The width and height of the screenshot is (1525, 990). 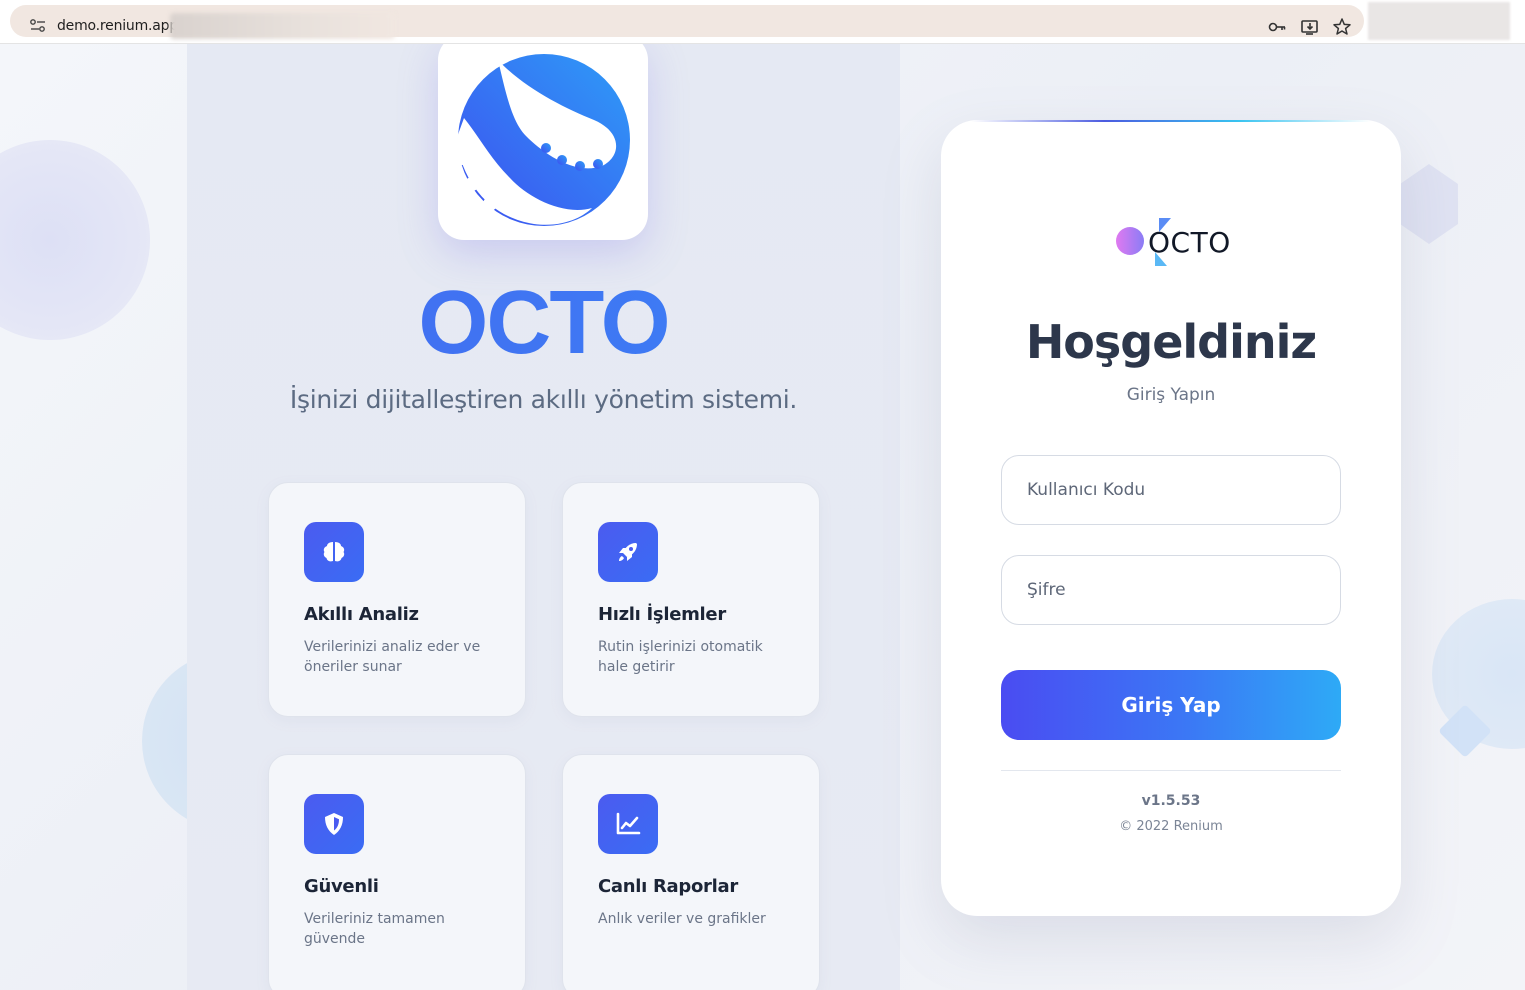 I want to click on feature-description: Anlık veriler ve grafikler, so click(x=682, y=919).